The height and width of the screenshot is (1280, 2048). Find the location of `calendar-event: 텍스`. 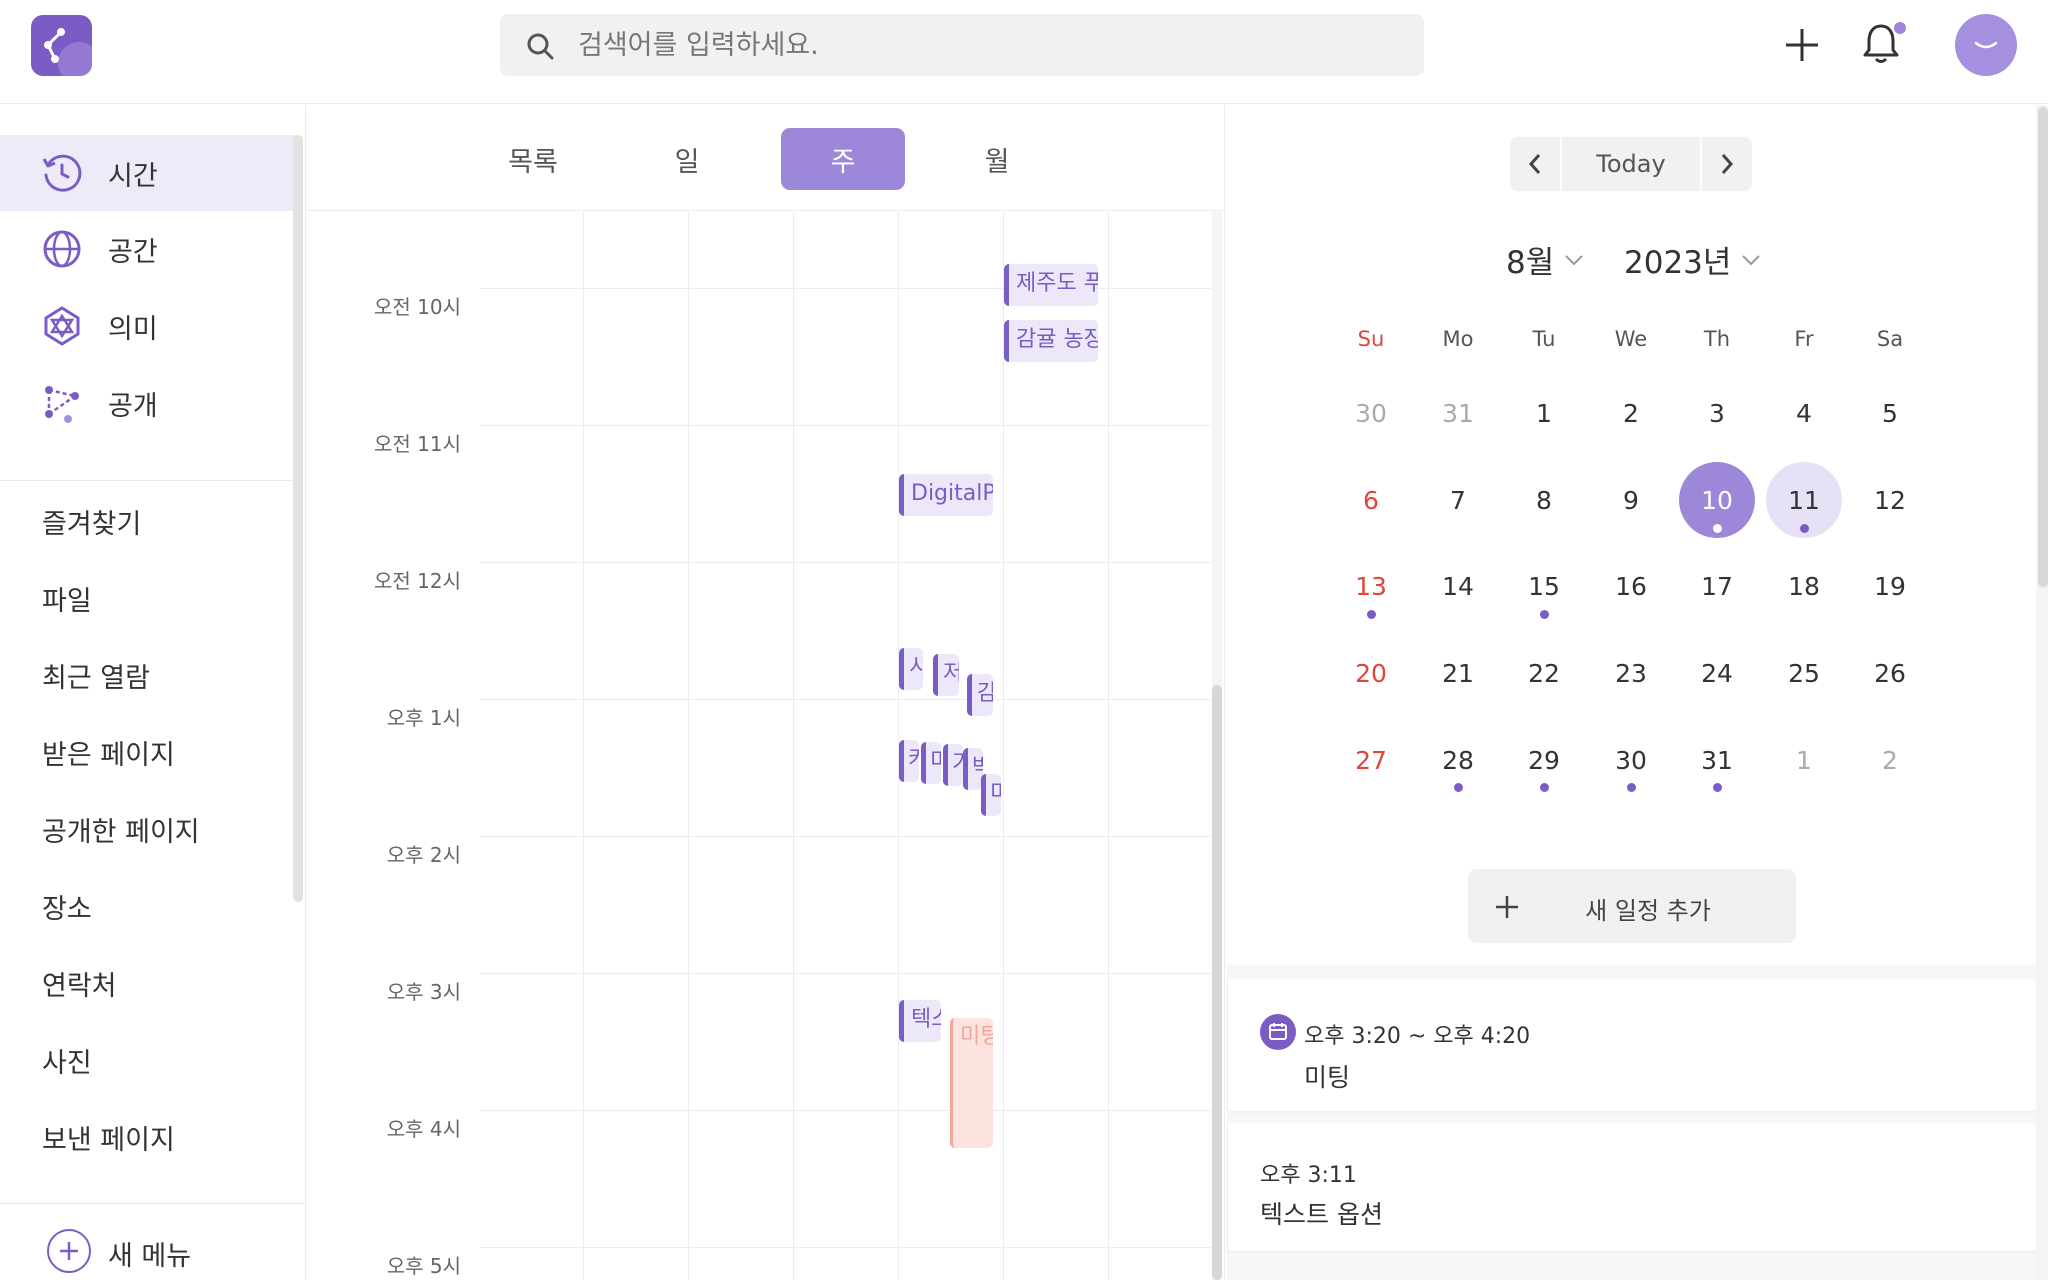

calendar-event: 텍스 is located at coordinates (920, 1021).